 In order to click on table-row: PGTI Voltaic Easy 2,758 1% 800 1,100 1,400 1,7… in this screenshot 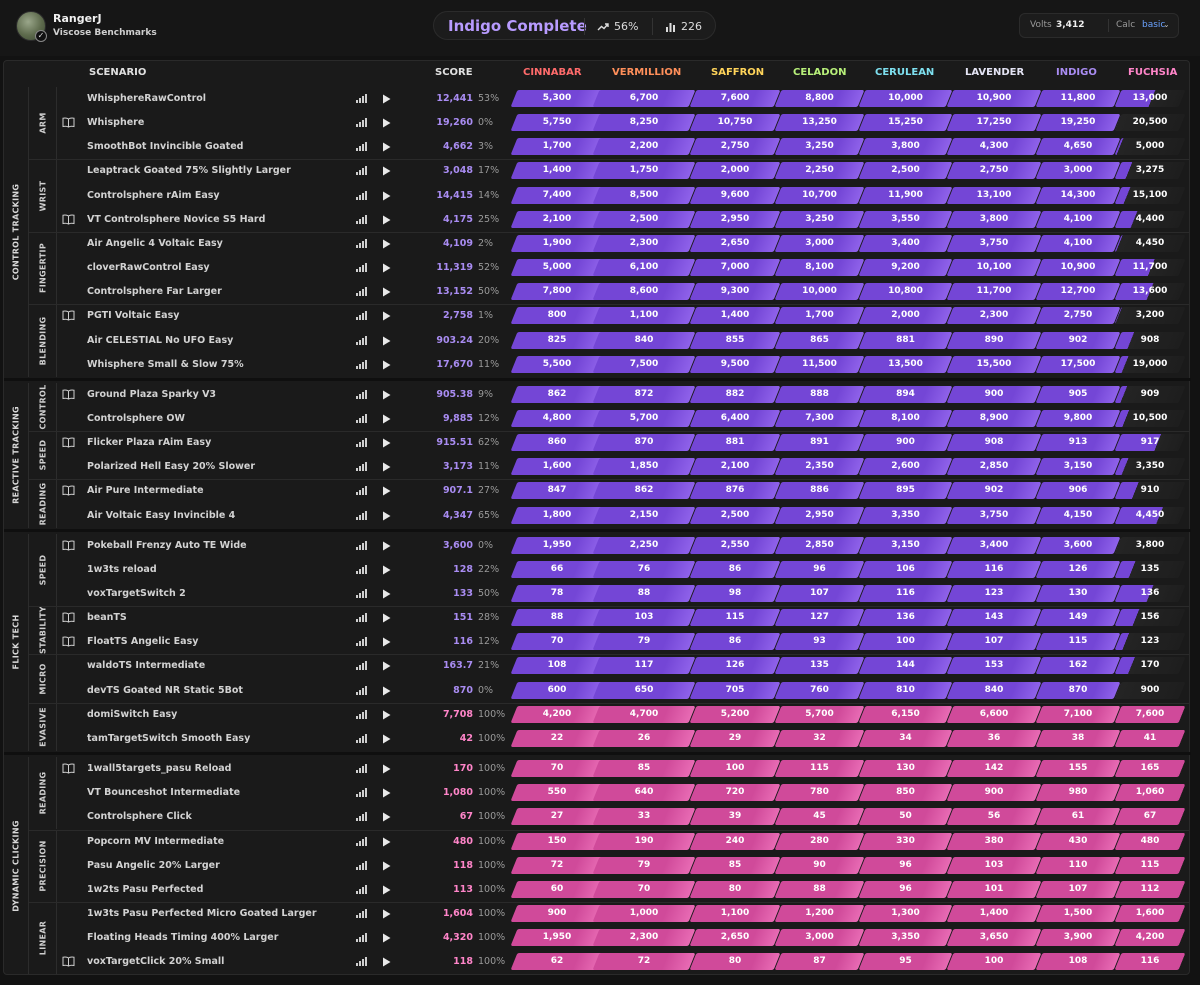, I will do `click(597, 316)`.